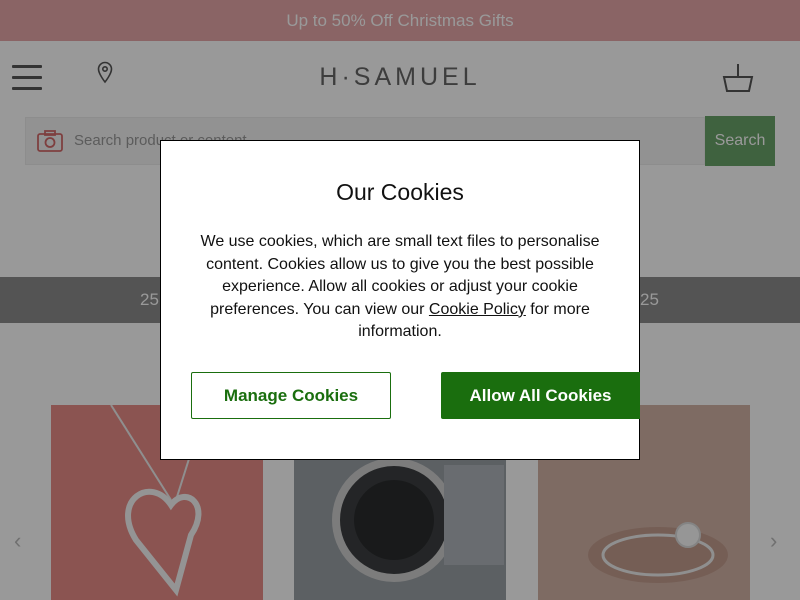 The height and width of the screenshot is (600, 800). Describe the element at coordinates (400, 192) in the screenshot. I see `cookie-dialog-title: Our Cookies` at that location.